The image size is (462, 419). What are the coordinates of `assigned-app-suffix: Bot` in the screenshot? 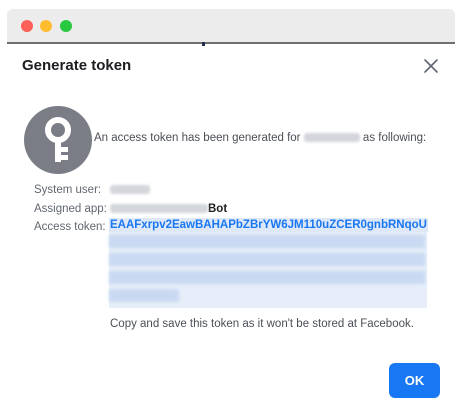 It's located at (218, 209).